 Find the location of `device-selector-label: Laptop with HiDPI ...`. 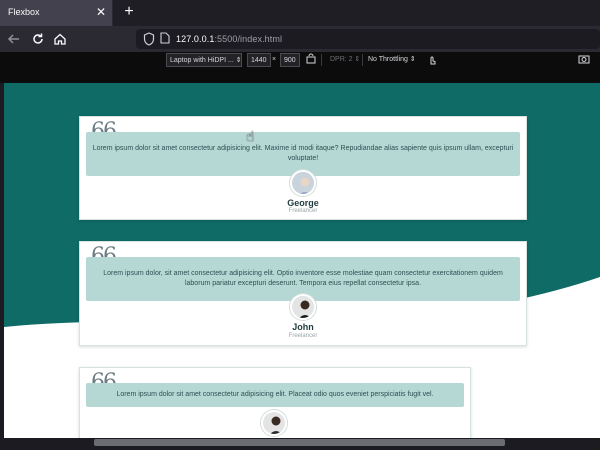

device-selector-label: Laptop with HiDPI ... is located at coordinates (202, 60).